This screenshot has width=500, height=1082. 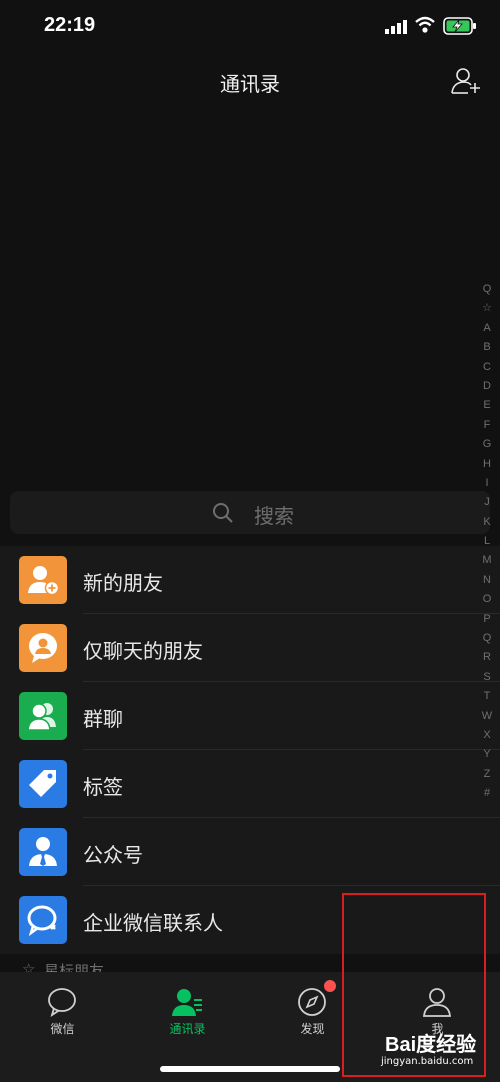 What do you see at coordinates (187, 1029) in the screenshot?
I see `tab-label: 通讯录` at bounding box center [187, 1029].